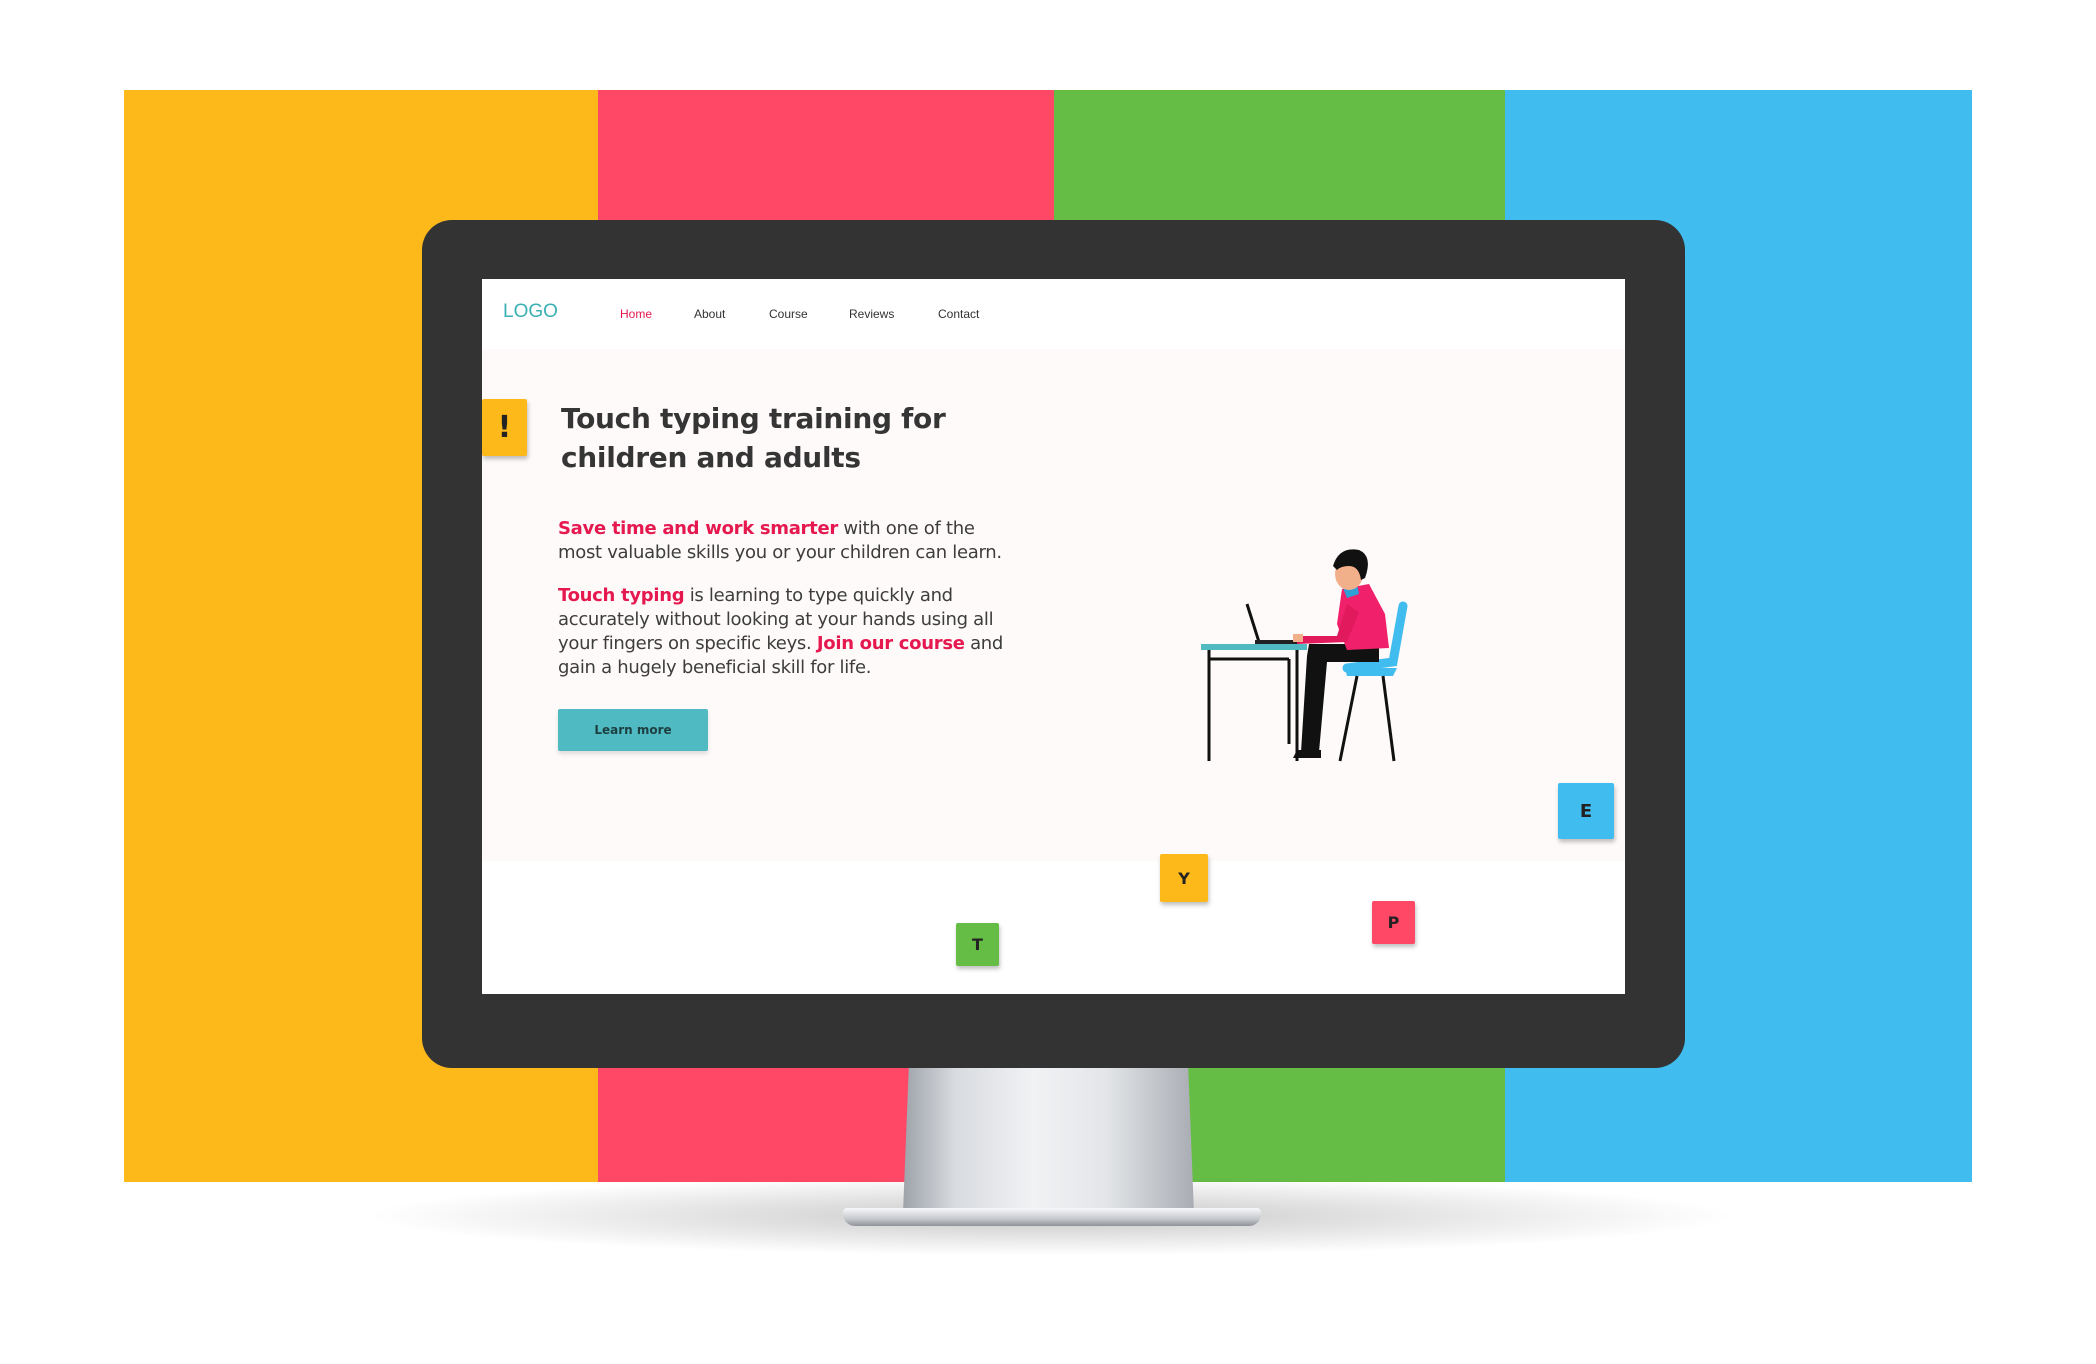 The width and height of the screenshot is (2096, 1364). Describe the element at coordinates (1052, 1217) in the screenshot. I see `monitor-stand-foot` at that location.